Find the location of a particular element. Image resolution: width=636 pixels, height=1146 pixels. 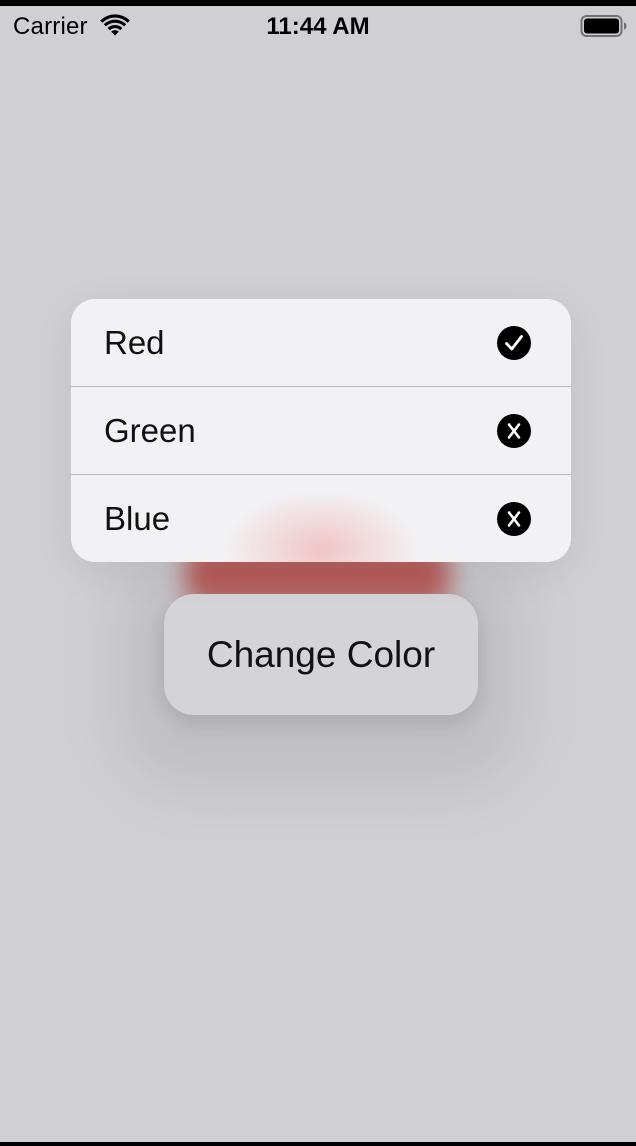

menu-item-red: Red is located at coordinates (321, 342).